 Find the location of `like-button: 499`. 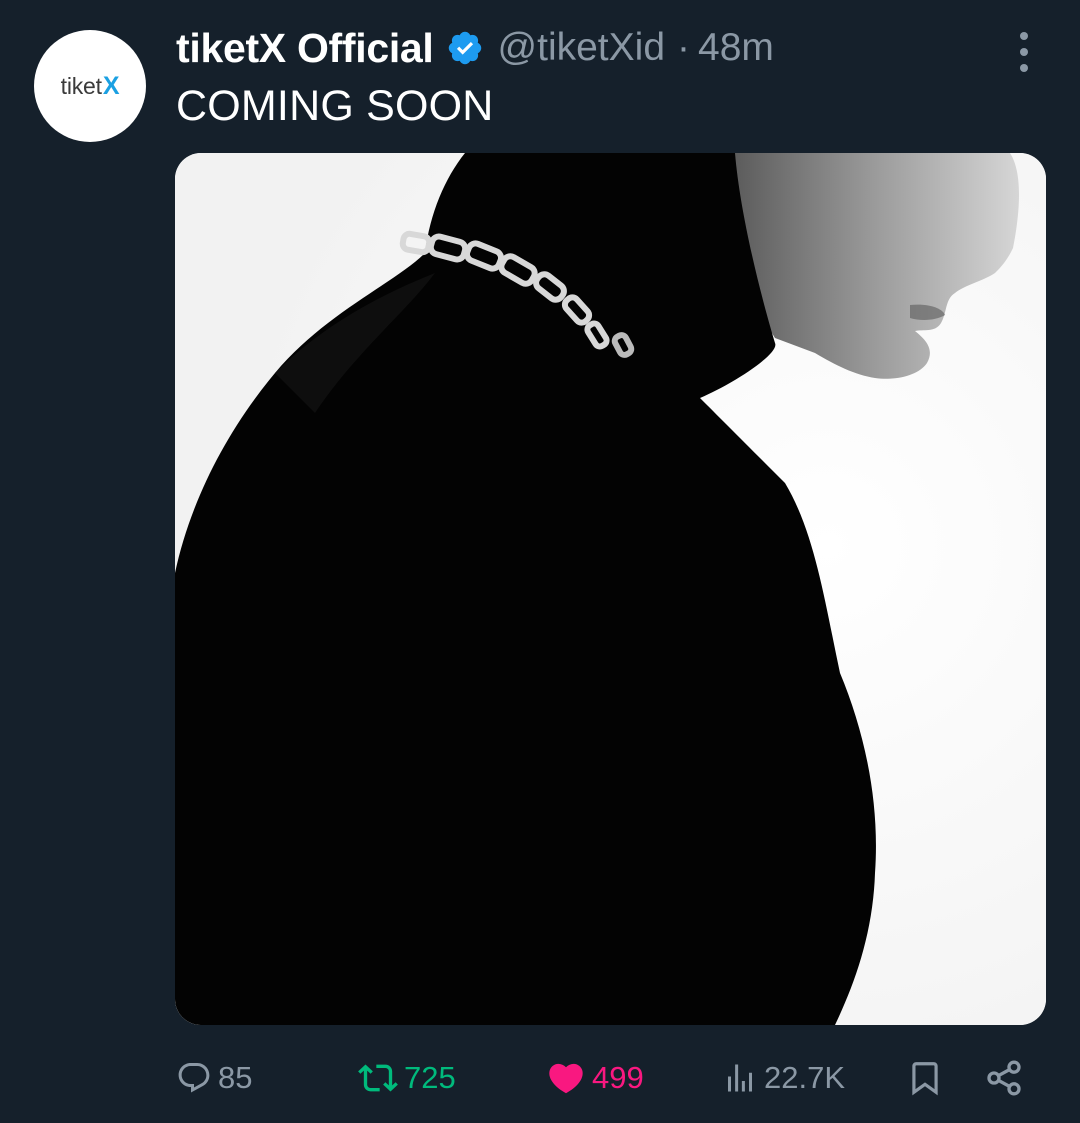

like-button: 499 is located at coordinates (595, 1078).